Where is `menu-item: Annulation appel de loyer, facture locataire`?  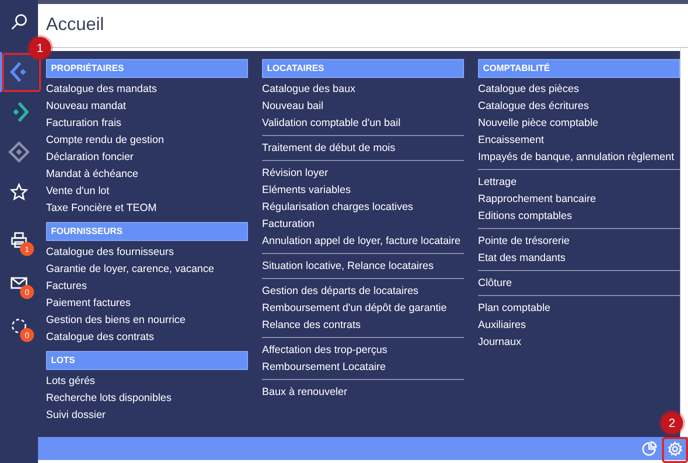
menu-item: Annulation appel de loyer, facture locataire is located at coordinates (361, 241).